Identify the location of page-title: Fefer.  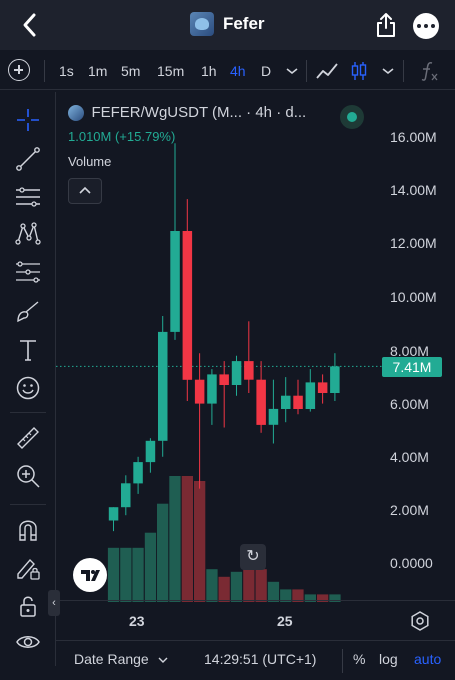
(243, 23).